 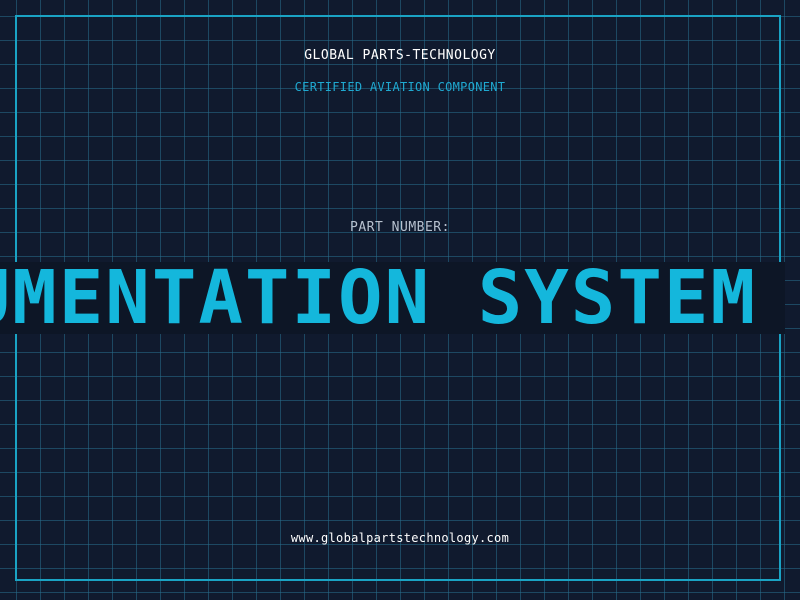 What do you see at coordinates (378, 298) in the screenshot?
I see `part-number-value: INSTRUMENTATION SYSTEM` at bounding box center [378, 298].